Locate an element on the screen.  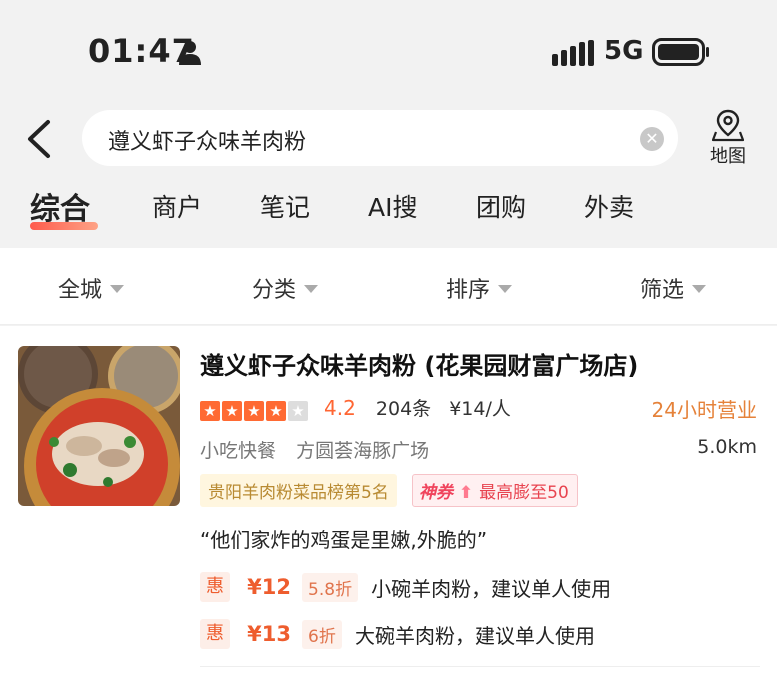
search-query-text: 遵义虾子众味羊肉粉 is located at coordinates (207, 142).